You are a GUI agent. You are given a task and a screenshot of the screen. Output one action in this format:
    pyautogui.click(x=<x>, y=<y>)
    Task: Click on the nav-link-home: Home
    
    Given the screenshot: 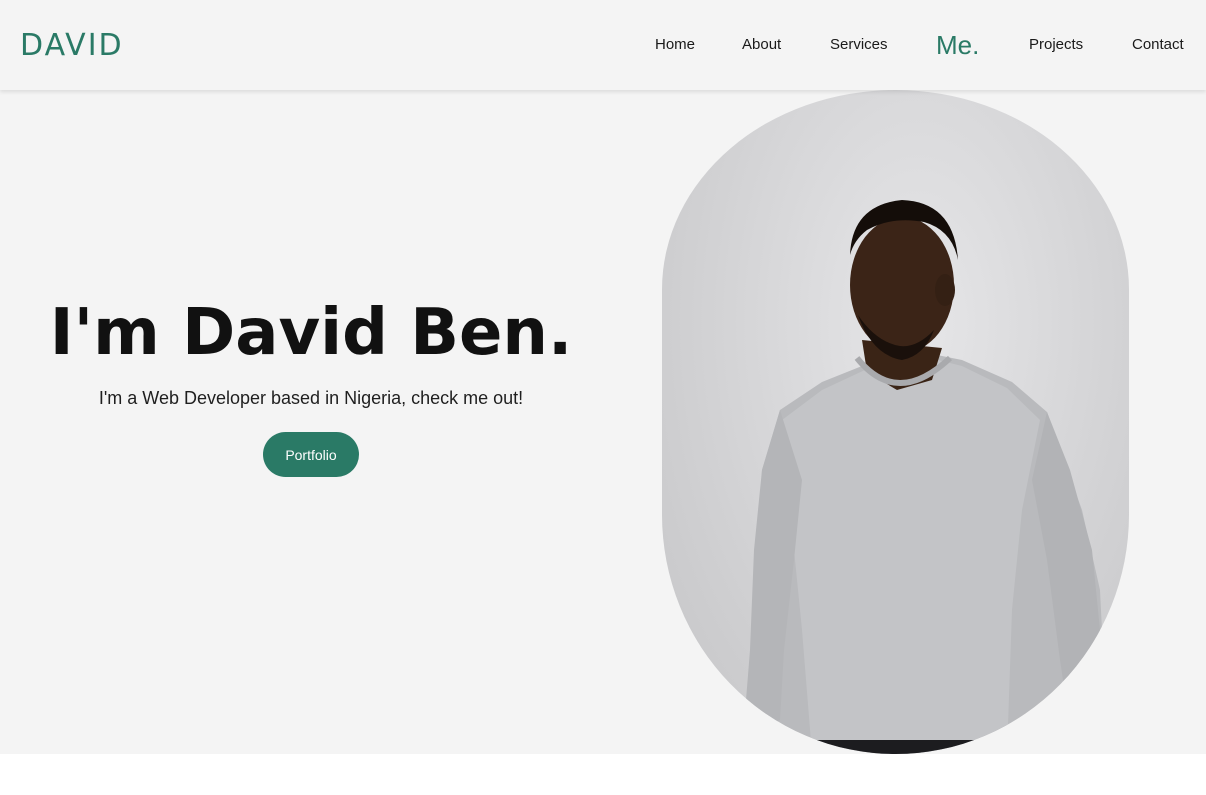 What is the action you would take?
    pyautogui.click(x=675, y=44)
    